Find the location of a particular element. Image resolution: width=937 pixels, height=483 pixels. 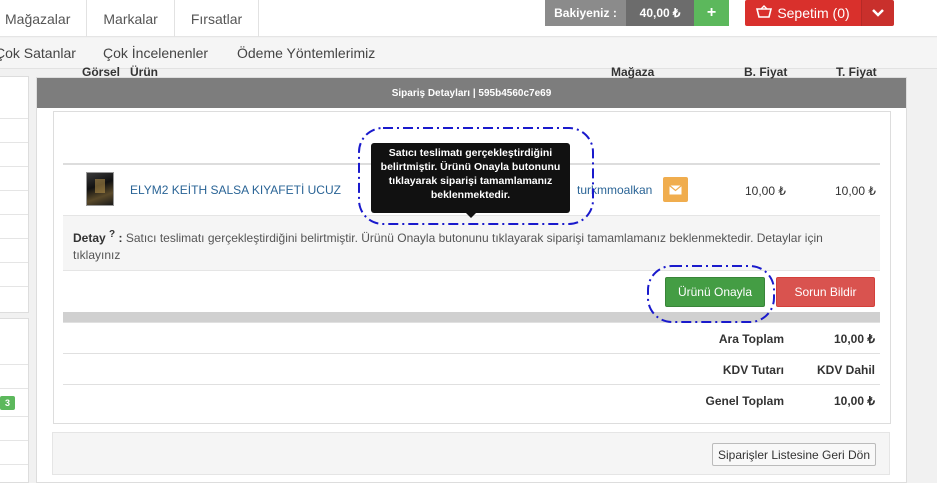

unit-price: 10,00 ₺ is located at coordinates (765, 191).